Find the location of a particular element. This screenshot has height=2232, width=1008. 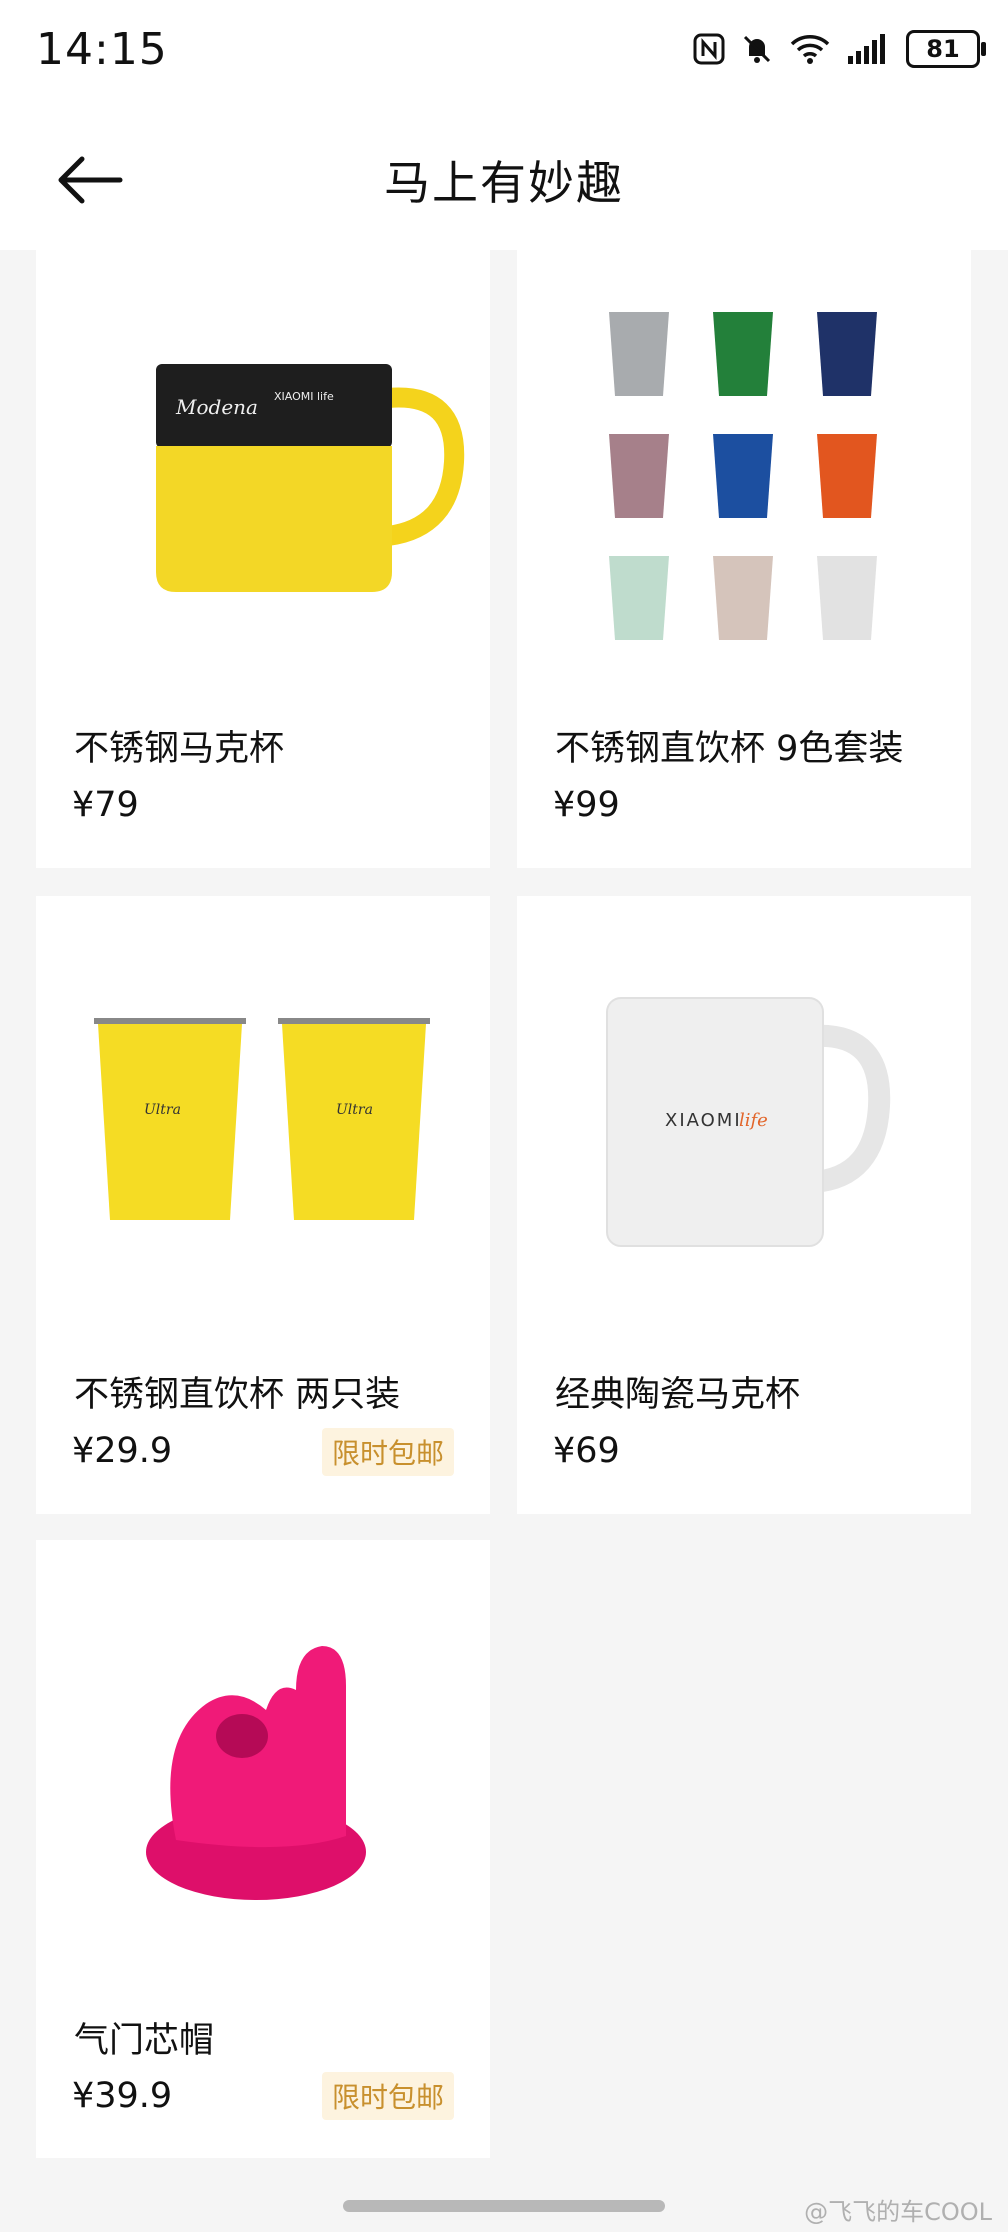

product-name: 不锈钢直饮杯 9色套装 is located at coordinates (729, 749).